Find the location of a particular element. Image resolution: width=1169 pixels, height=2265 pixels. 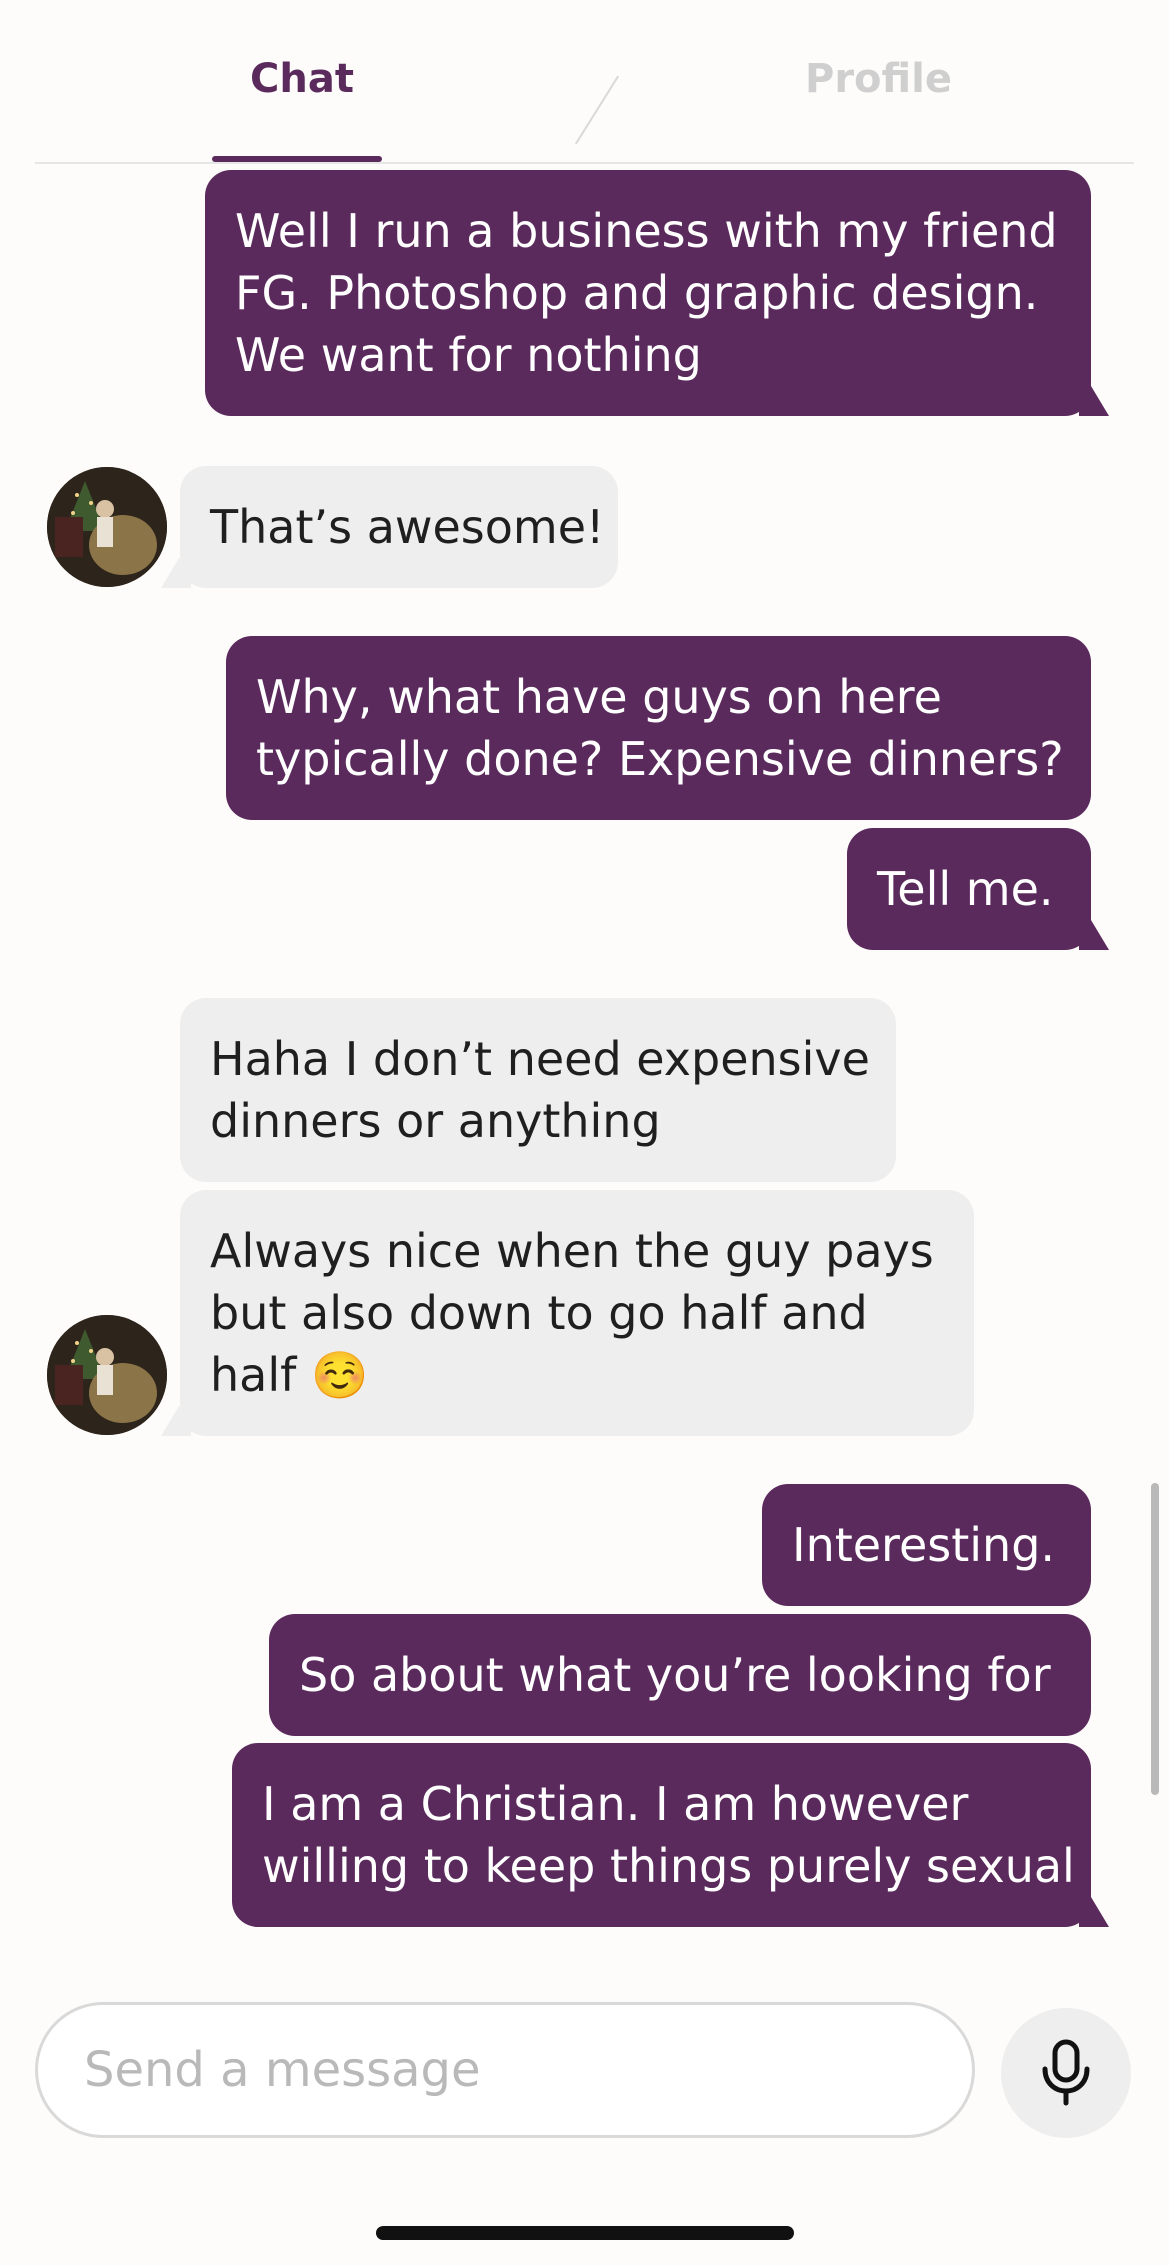

tab-profile: Profile is located at coordinates (878, 79).